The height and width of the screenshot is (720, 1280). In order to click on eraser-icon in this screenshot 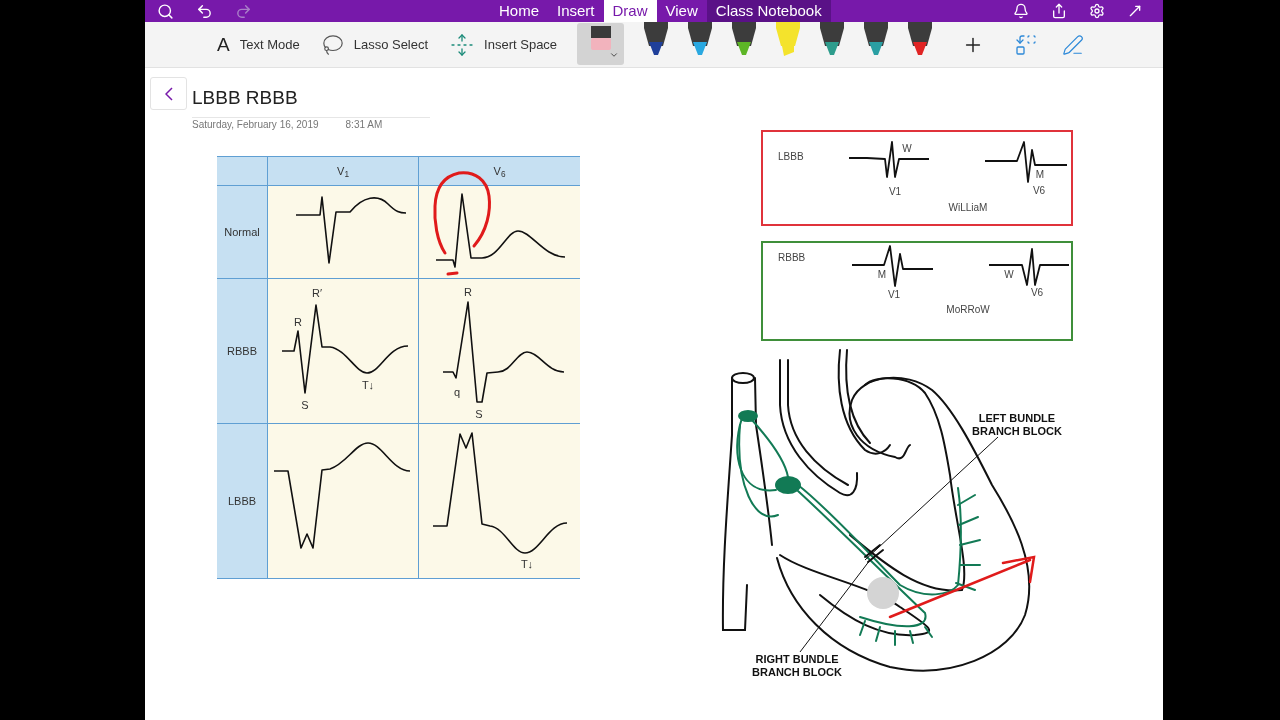, I will do `click(600, 39)`.